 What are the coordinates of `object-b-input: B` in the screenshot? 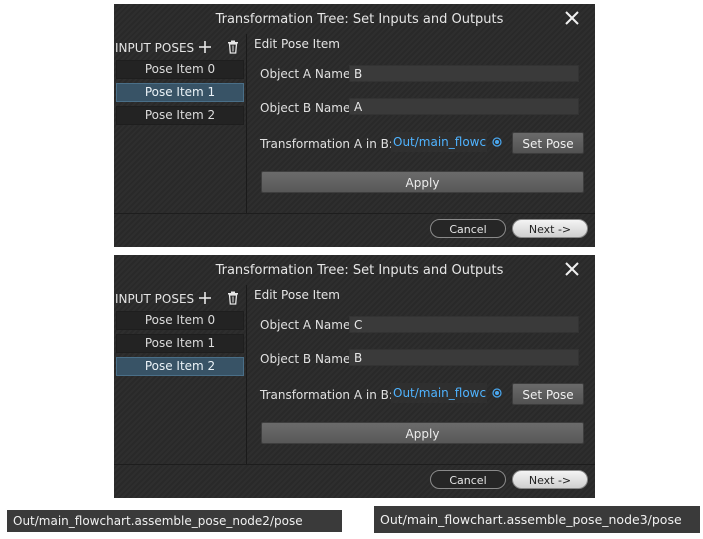 It's located at (464, 357).